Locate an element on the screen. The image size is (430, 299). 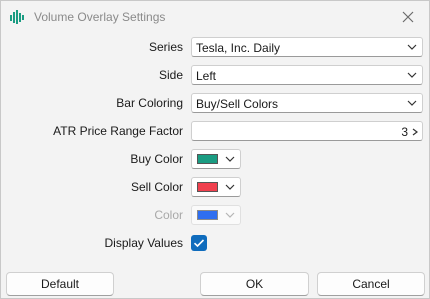
atr-label: ATR Price Range Factor is located at coordinates (118, 131).